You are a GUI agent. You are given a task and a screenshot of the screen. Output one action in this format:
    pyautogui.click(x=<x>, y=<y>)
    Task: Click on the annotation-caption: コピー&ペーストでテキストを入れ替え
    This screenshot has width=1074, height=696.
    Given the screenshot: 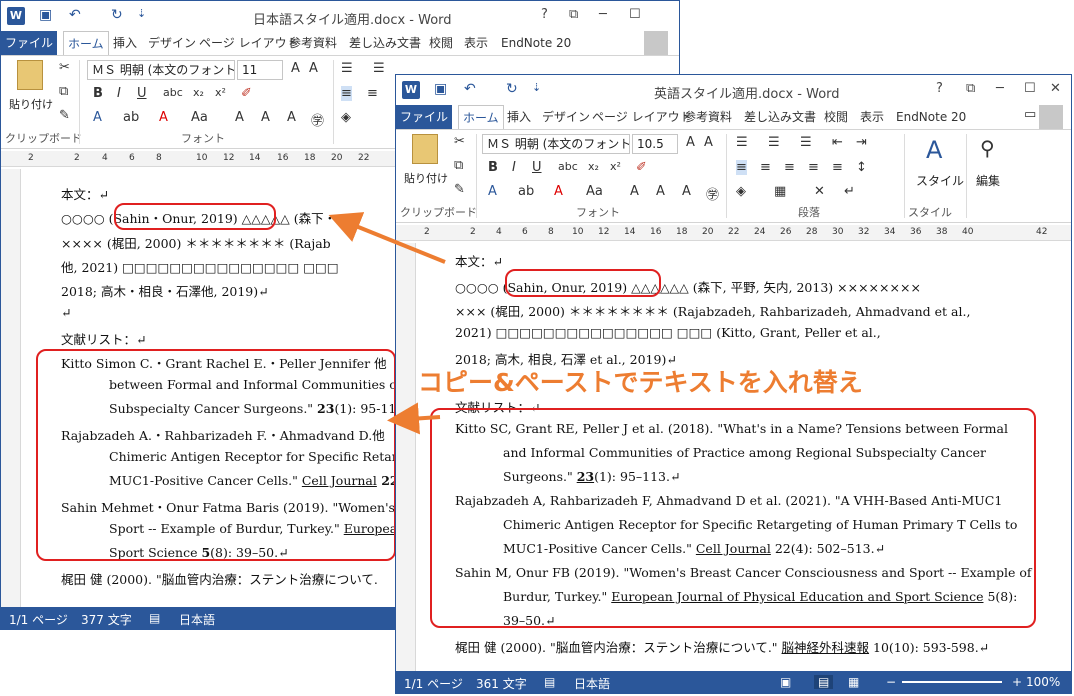 What is the action you would take?
    pyautogui.click(x=640, y=382)
    